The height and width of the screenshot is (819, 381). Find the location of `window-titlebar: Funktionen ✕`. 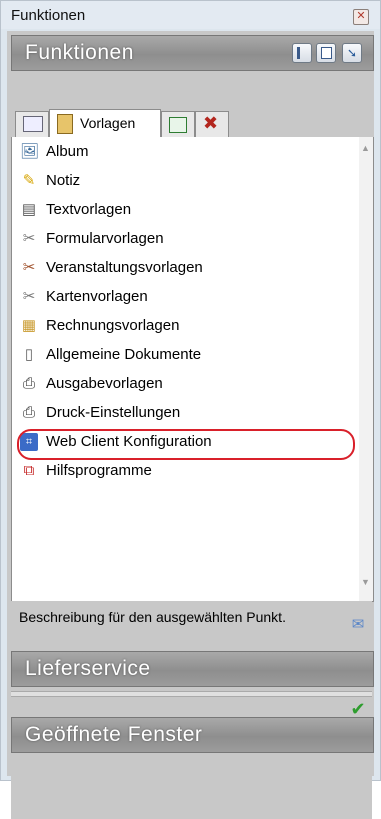

window-titlebar: Funktionen ✕ is located at coordinates (190, 15).